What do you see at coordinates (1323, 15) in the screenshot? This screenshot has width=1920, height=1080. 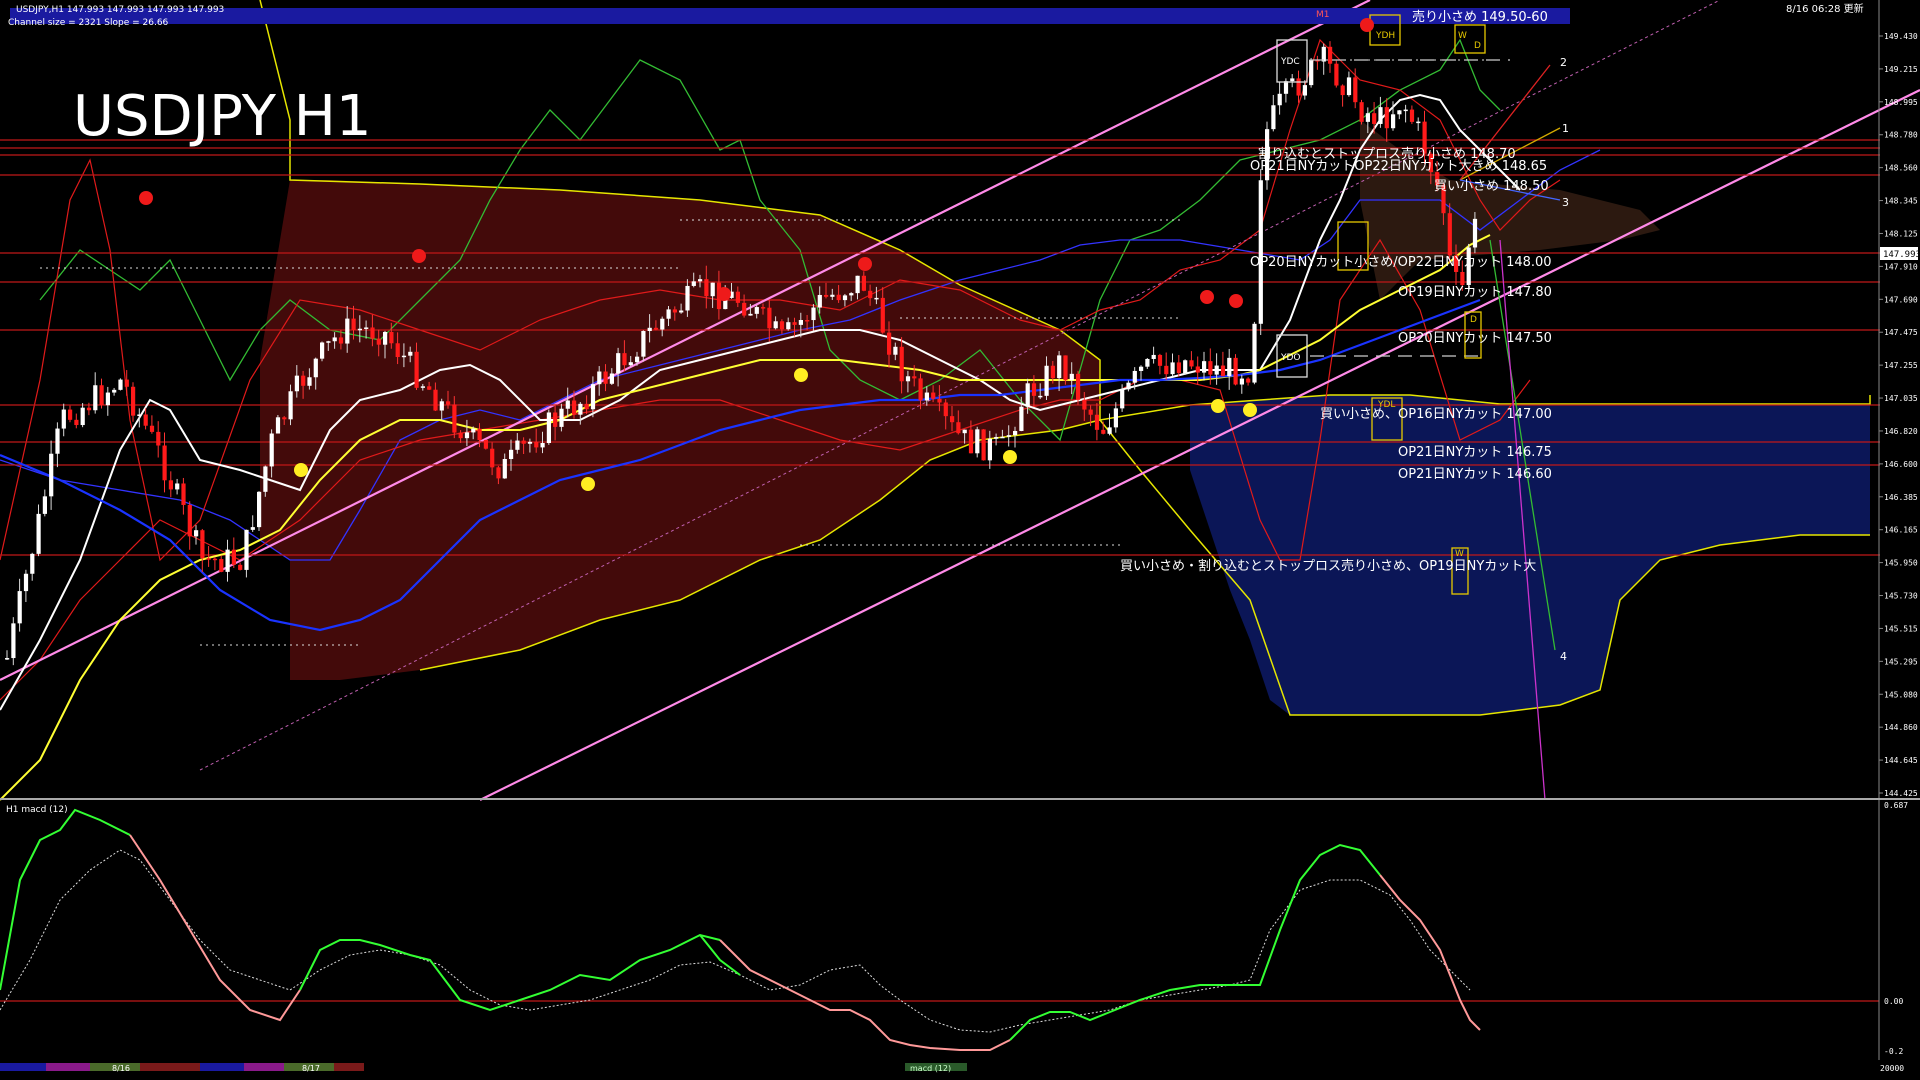 I see `label-m1: M1` at bounding box center [1323, 15].